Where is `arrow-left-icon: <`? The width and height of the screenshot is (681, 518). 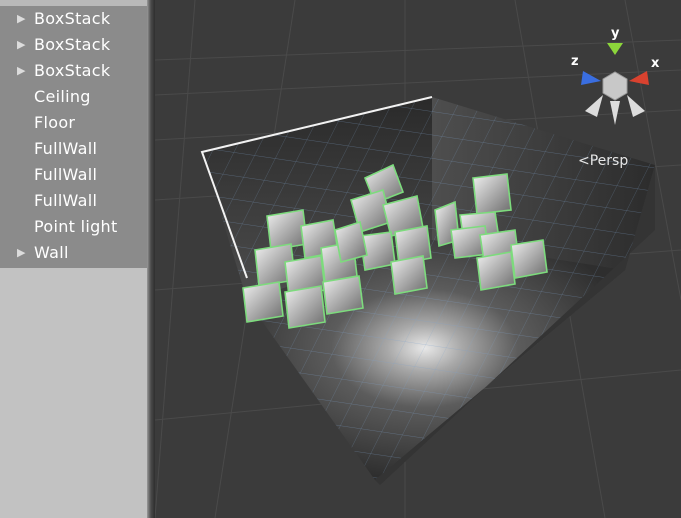 arrow-left-icon: < is located at coordinates (584, 161).